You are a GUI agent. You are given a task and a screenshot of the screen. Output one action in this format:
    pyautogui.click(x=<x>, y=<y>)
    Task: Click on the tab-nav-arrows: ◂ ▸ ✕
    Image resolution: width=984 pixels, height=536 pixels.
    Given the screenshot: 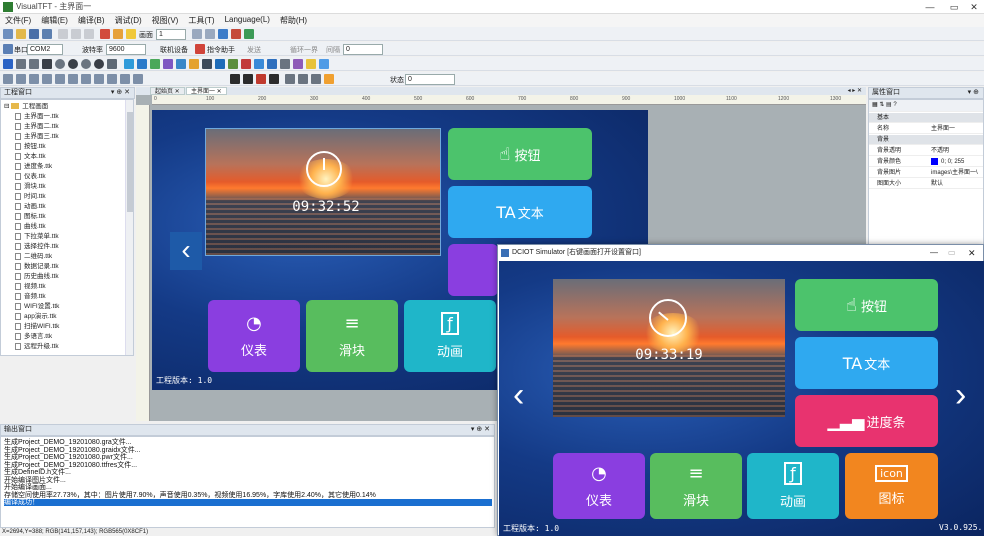 What is the action you would take?
    pyautogui.click(x=855, y=91)
    